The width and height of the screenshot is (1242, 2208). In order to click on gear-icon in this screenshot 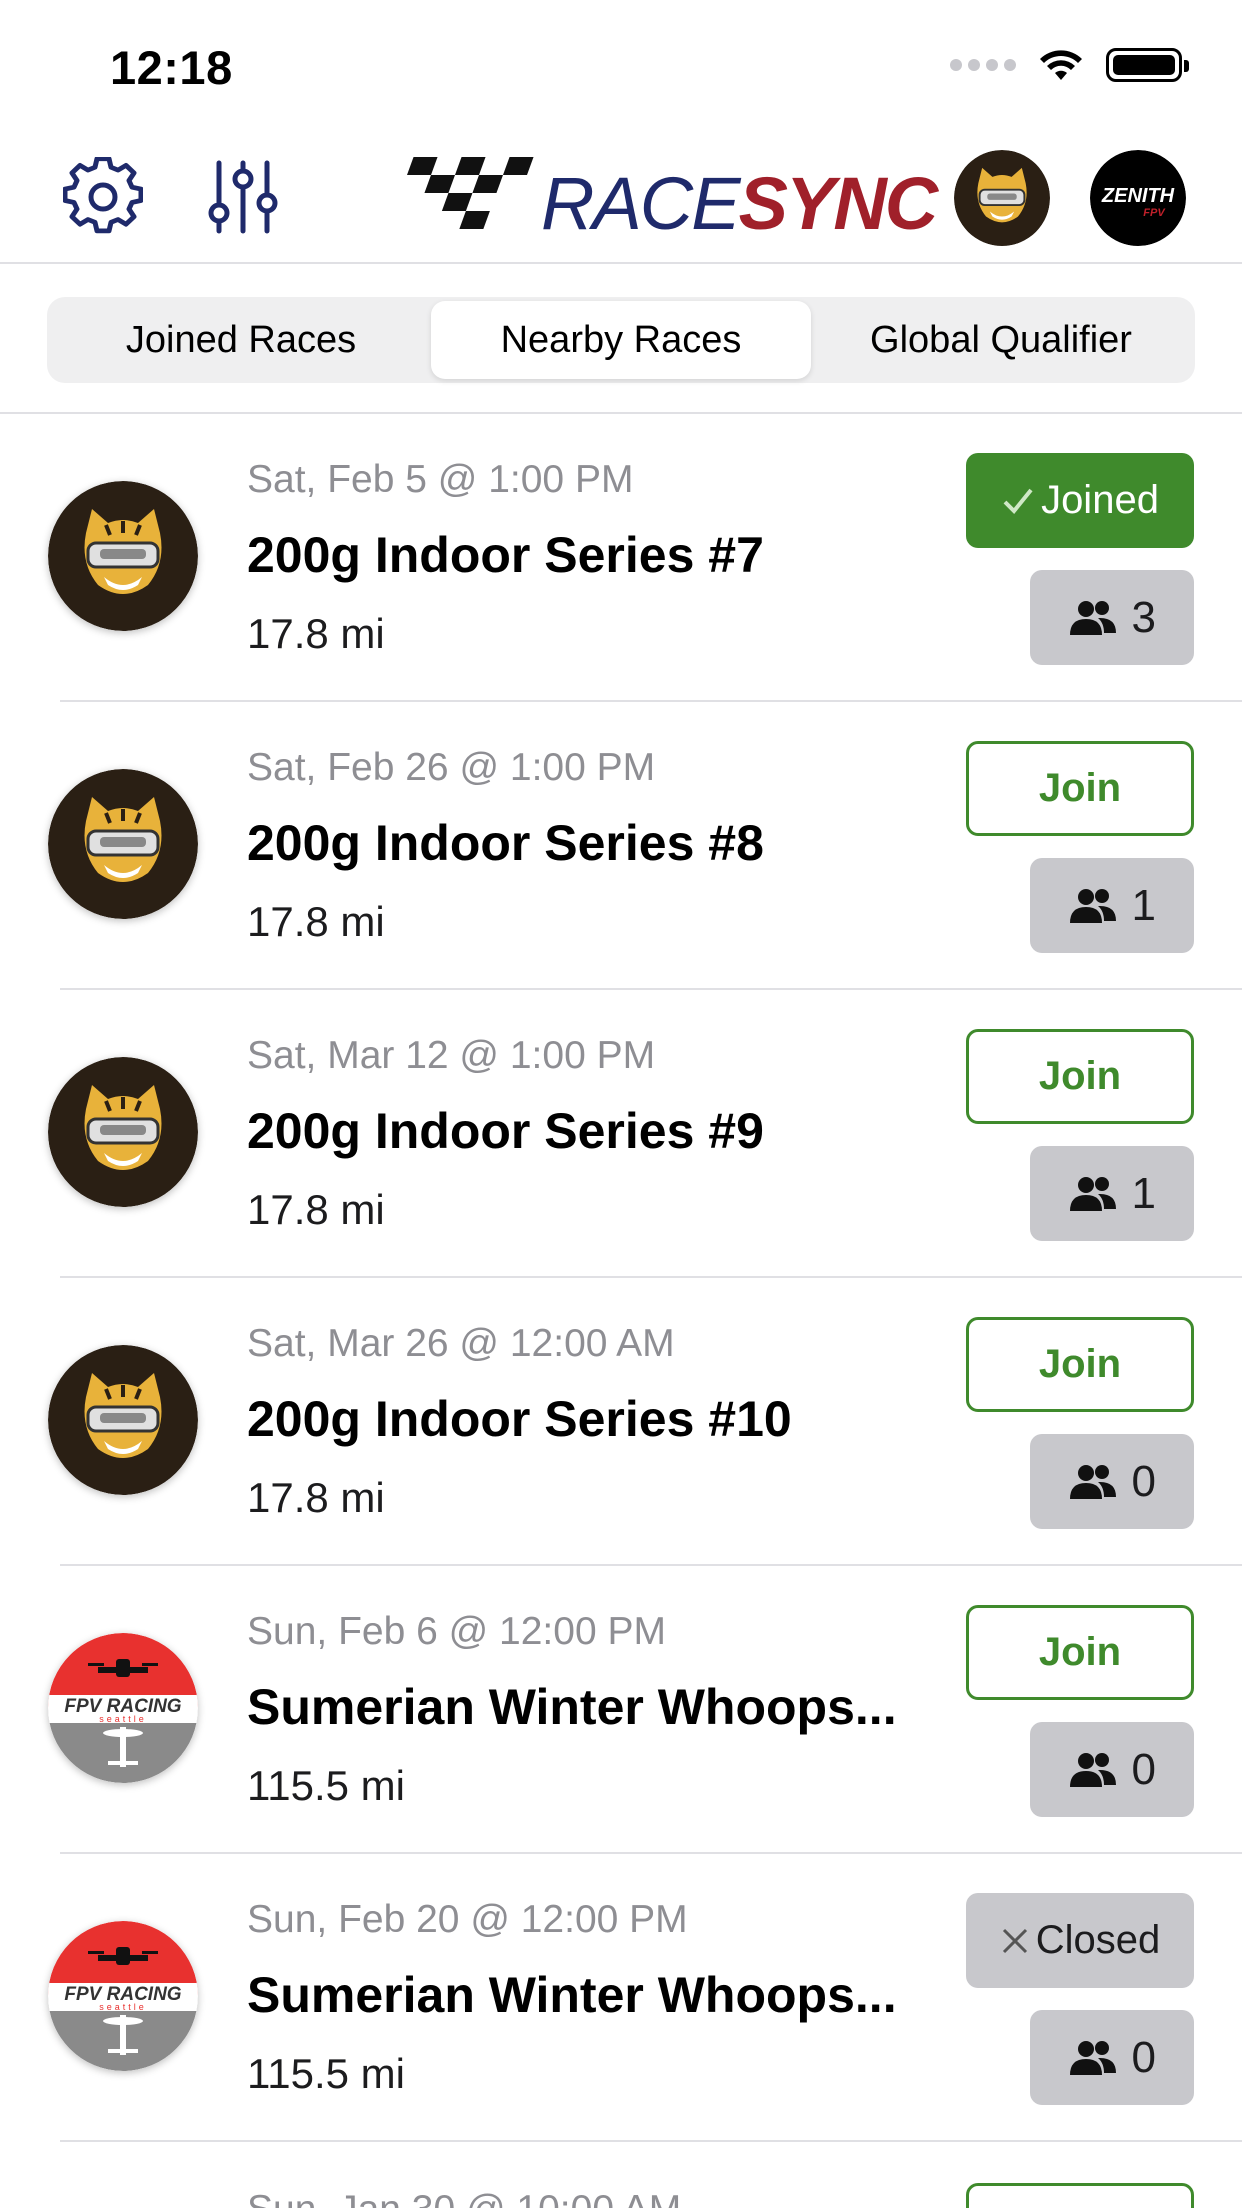, I will do `click(103, 195)`.